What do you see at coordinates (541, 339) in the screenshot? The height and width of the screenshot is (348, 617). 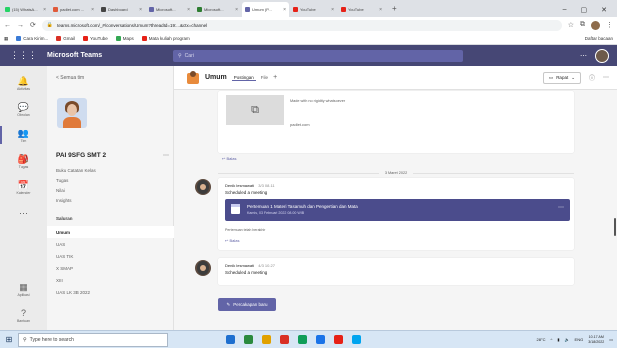 I see `weather-label: 28°C` at bounding box center [541, 339].